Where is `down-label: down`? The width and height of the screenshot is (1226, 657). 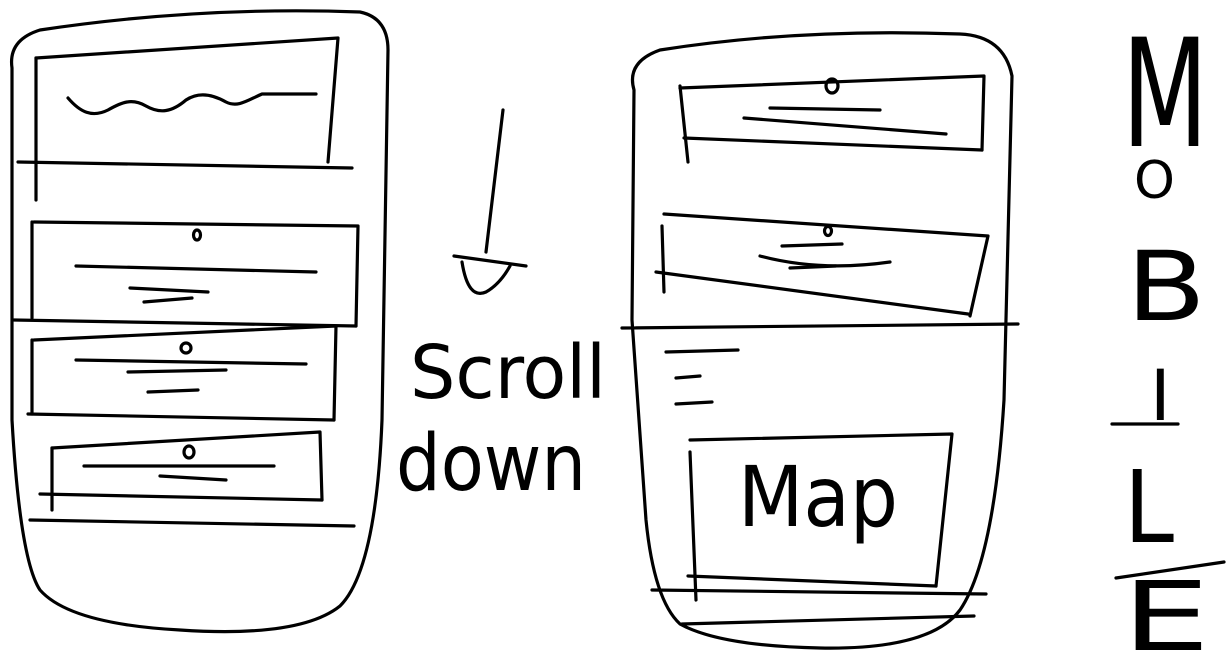
down-label: down is located at coordinates (491, 464).